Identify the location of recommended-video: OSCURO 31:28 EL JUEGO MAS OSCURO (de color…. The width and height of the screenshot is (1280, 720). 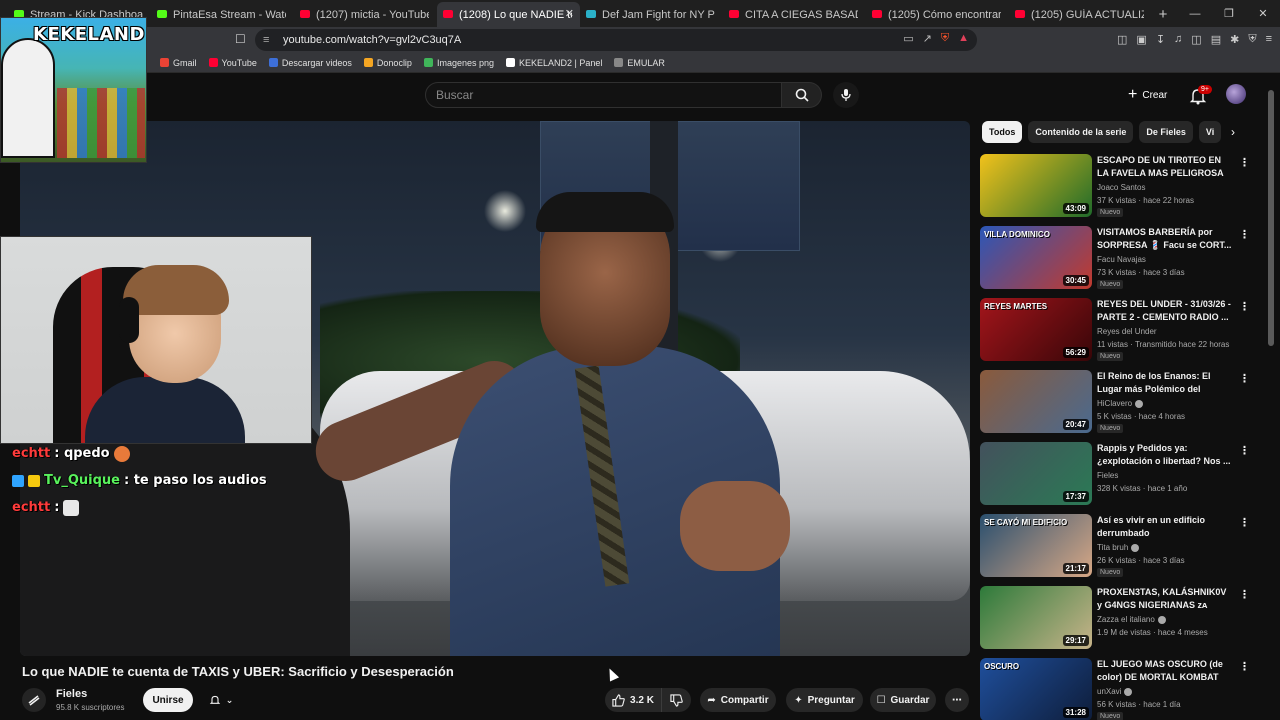
(1117, 689).